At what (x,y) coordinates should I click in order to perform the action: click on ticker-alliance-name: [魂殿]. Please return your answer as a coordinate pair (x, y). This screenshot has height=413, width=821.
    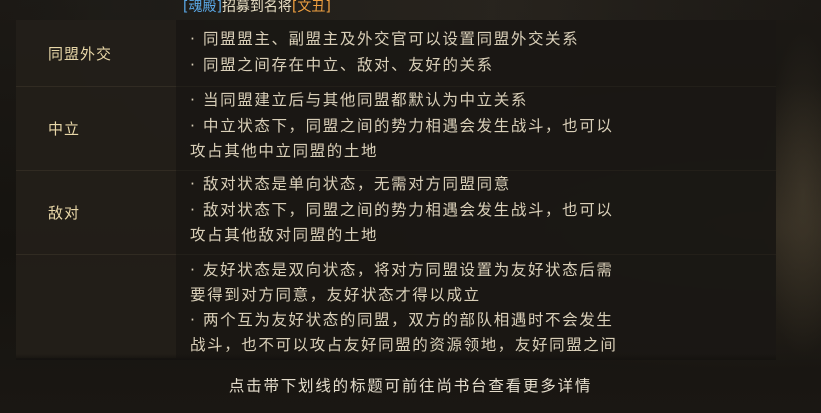
    Looking at the image, I should click on (202, 7).